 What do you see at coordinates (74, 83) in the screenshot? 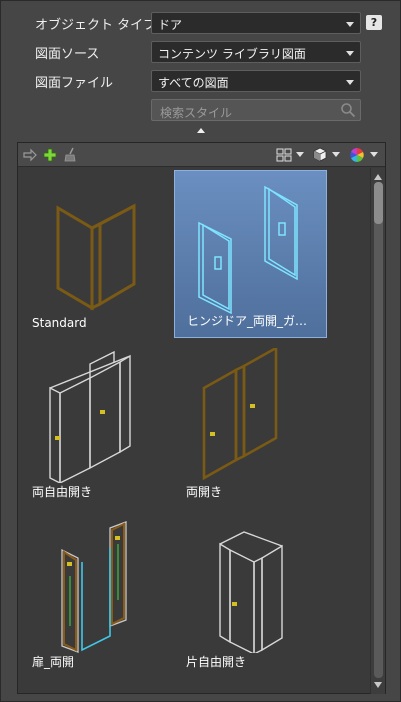
I see `file-label: 図面ファイル` at bounding box center [74, 83].